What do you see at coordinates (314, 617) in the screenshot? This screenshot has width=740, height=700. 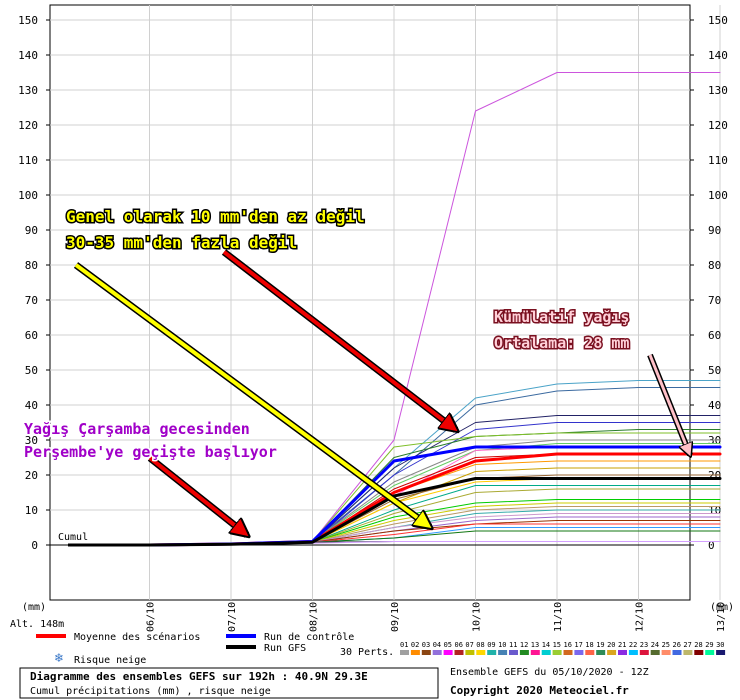 I see `x-tick-label: 08/10` at bounding box center [314, 617].